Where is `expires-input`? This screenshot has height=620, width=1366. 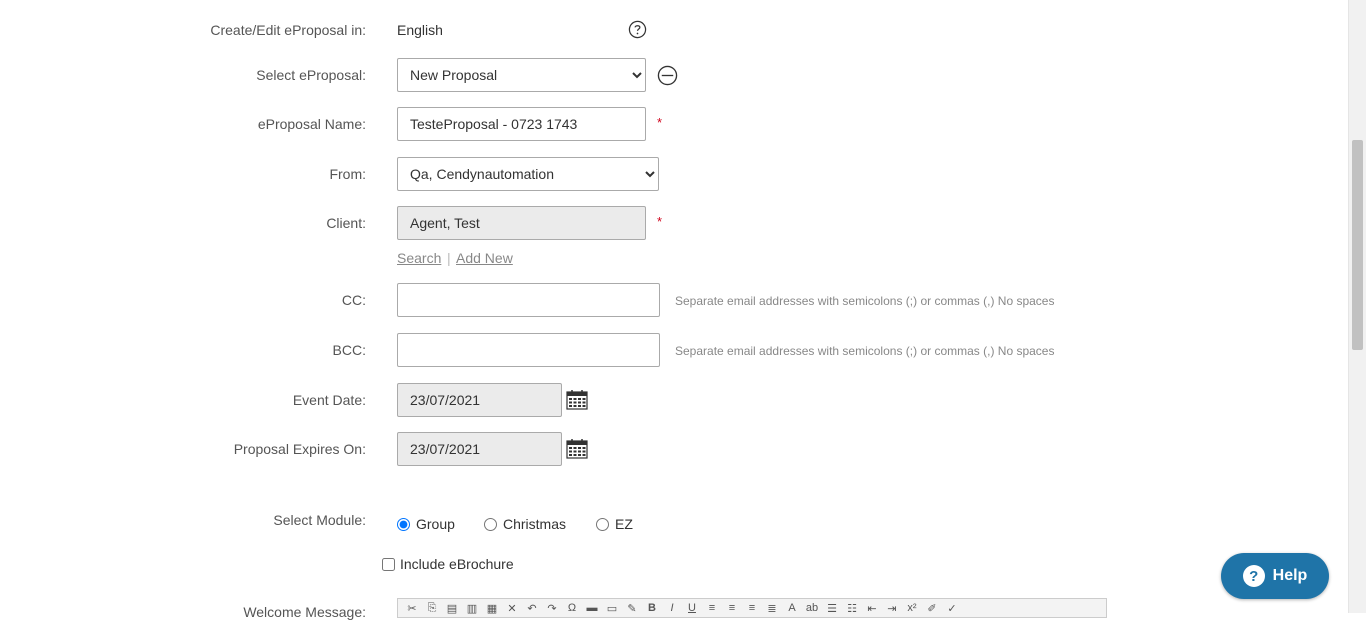 expires-input is located at coordinates (479, 449).